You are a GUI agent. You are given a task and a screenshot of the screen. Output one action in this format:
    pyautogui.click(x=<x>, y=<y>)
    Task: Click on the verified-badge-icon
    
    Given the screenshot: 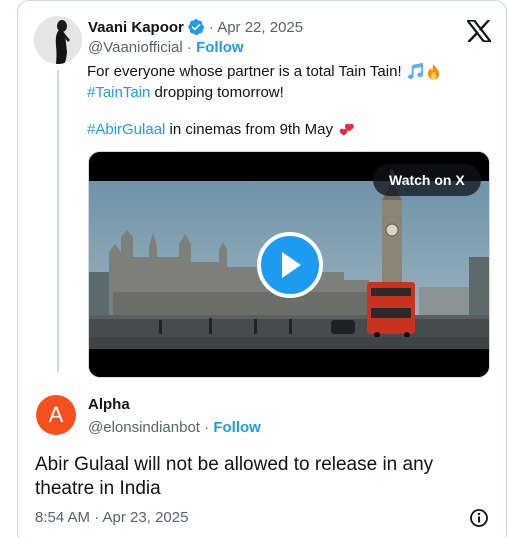 What is the action you would take?
    pyautogui.click(x=196, y=27)
    